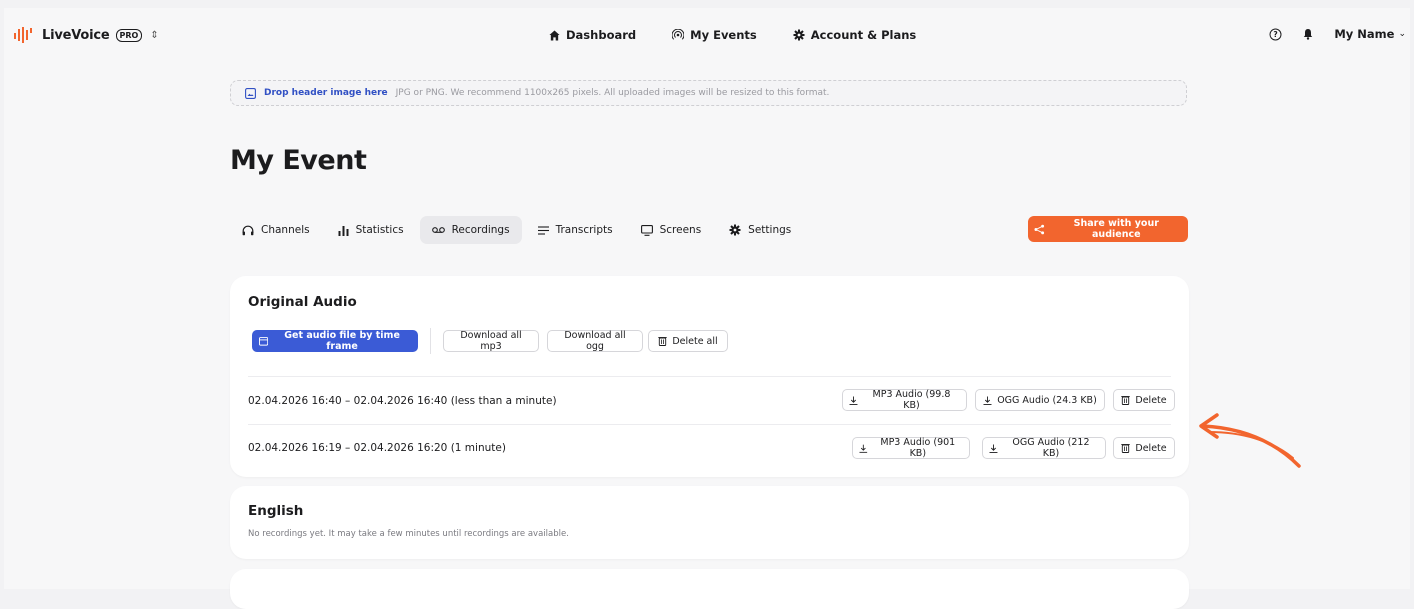 This screenshot has width=1414, height=609. I want to click on plan-badge: PRO, so click(129, 35).